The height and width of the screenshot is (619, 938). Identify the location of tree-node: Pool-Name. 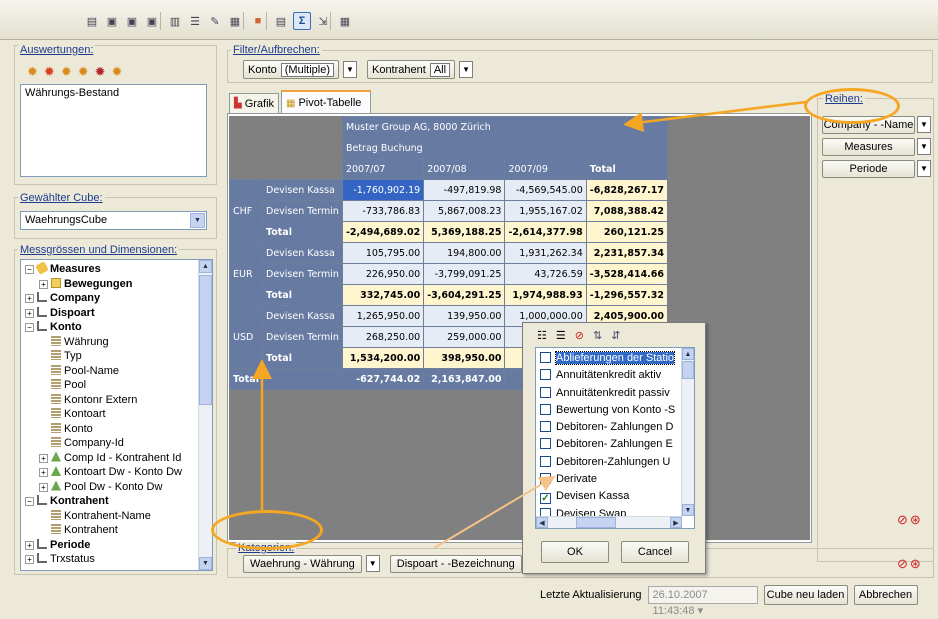
(118, 371).